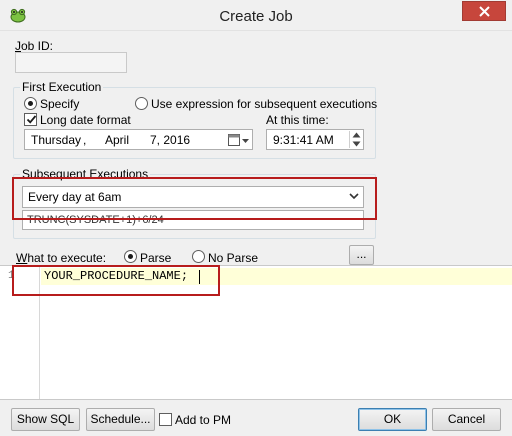 This screenshot has width=512, height=436. Describe the element at coordinates (71, 62) in the screenshot. I see `job-id-field` at that location.